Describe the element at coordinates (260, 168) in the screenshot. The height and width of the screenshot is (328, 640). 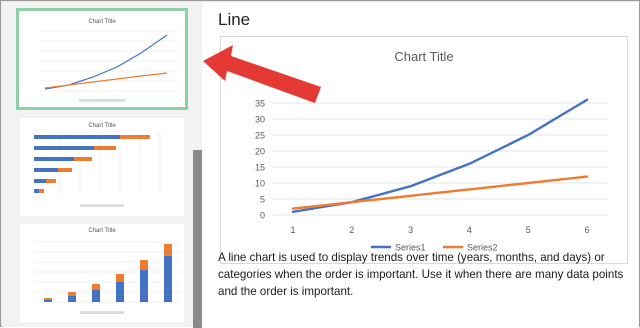
I see `y-tick-label: 15` at that location.